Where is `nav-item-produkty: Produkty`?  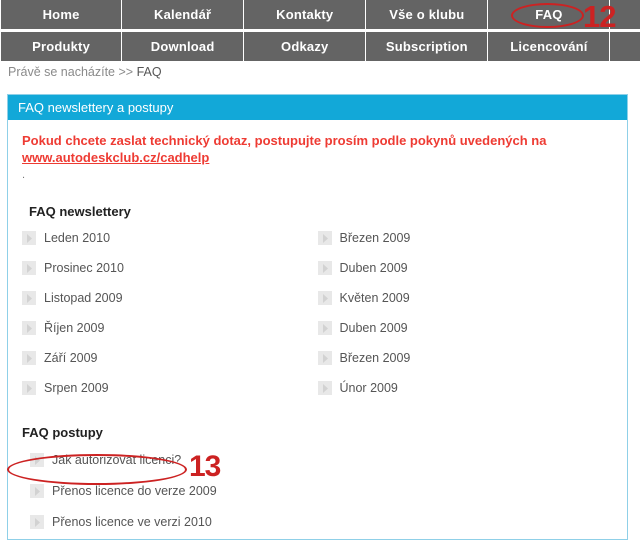
nav-item-produkty: Produkty is located at coordinates (61, 46).